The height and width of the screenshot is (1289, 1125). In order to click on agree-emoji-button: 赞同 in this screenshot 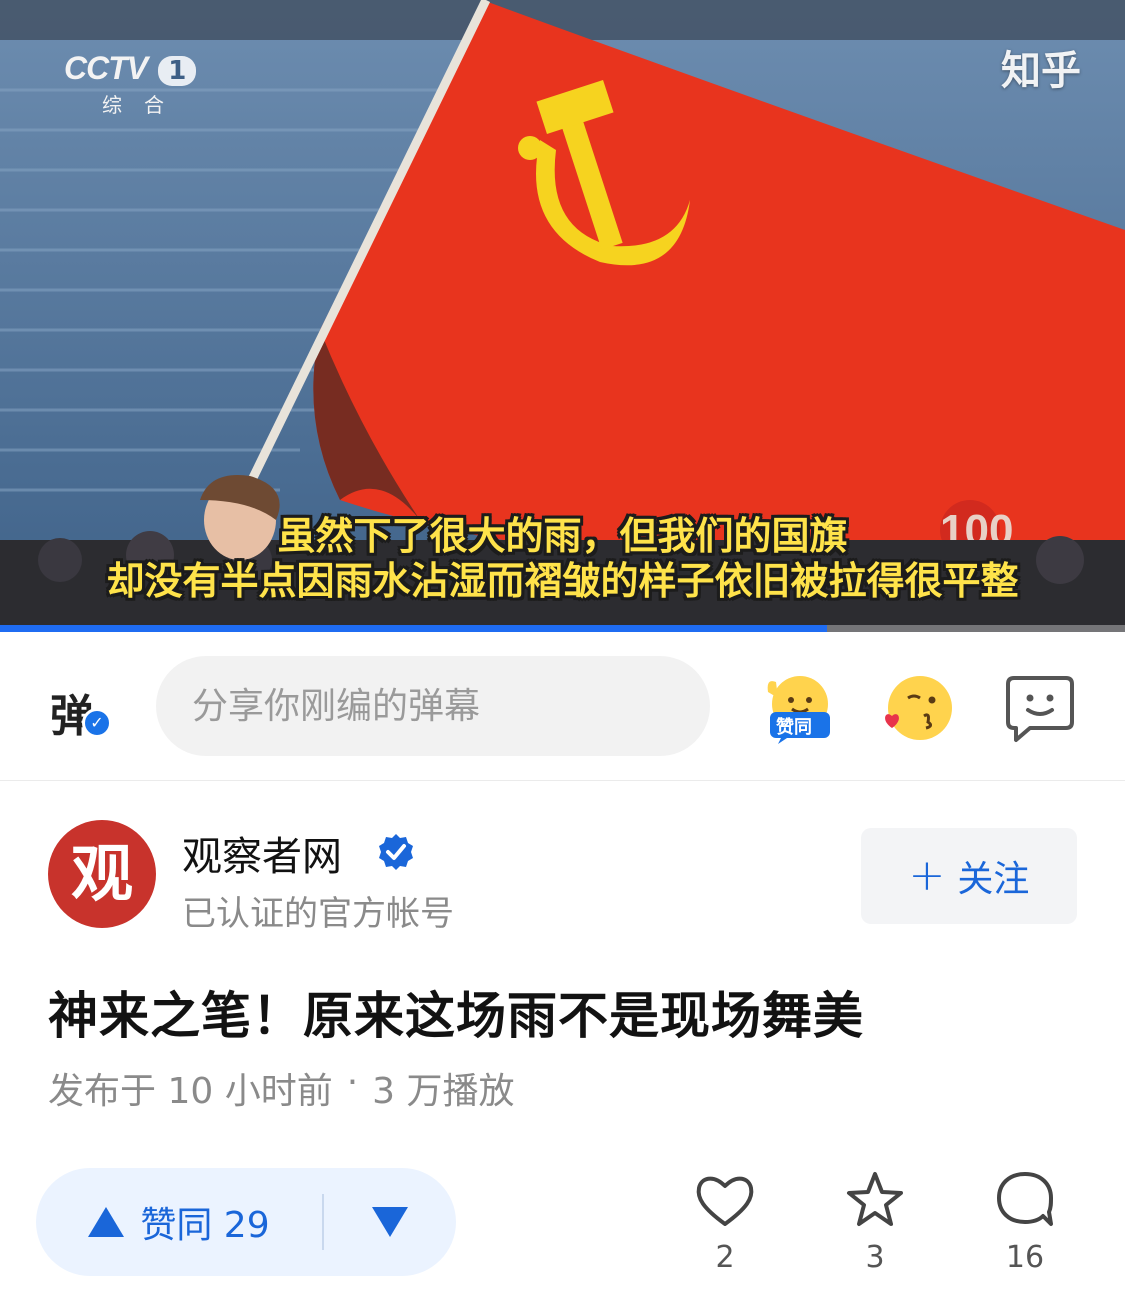, I will do `click(800, 708)`.